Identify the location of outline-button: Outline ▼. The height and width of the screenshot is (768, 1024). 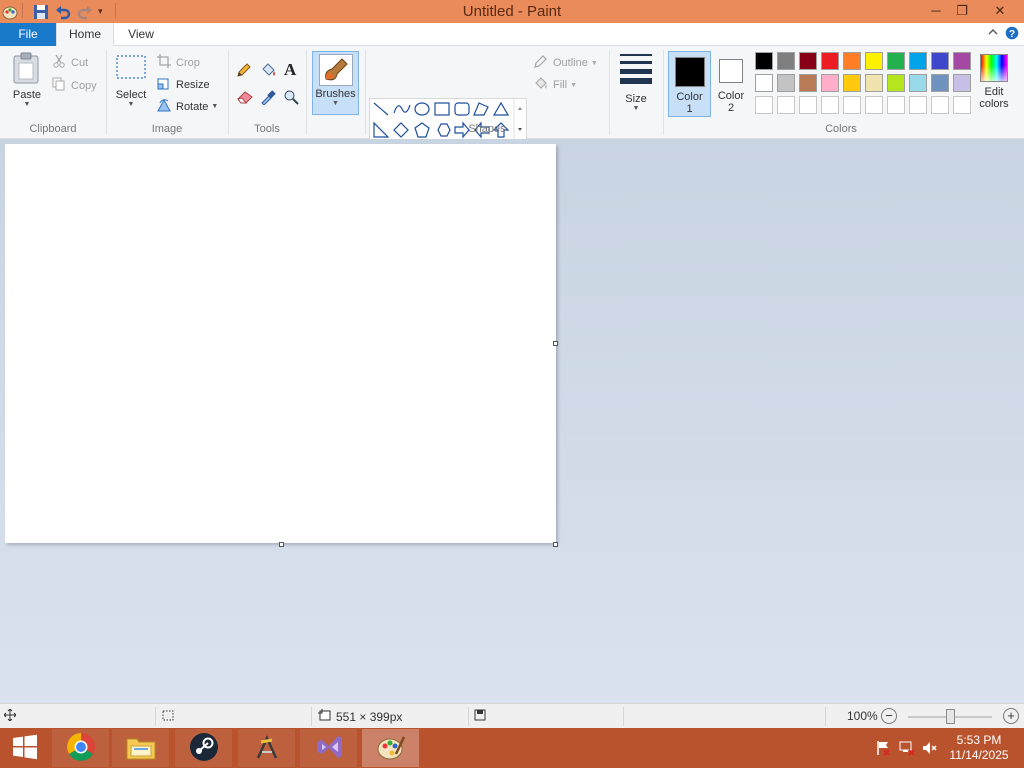
(565, 63).